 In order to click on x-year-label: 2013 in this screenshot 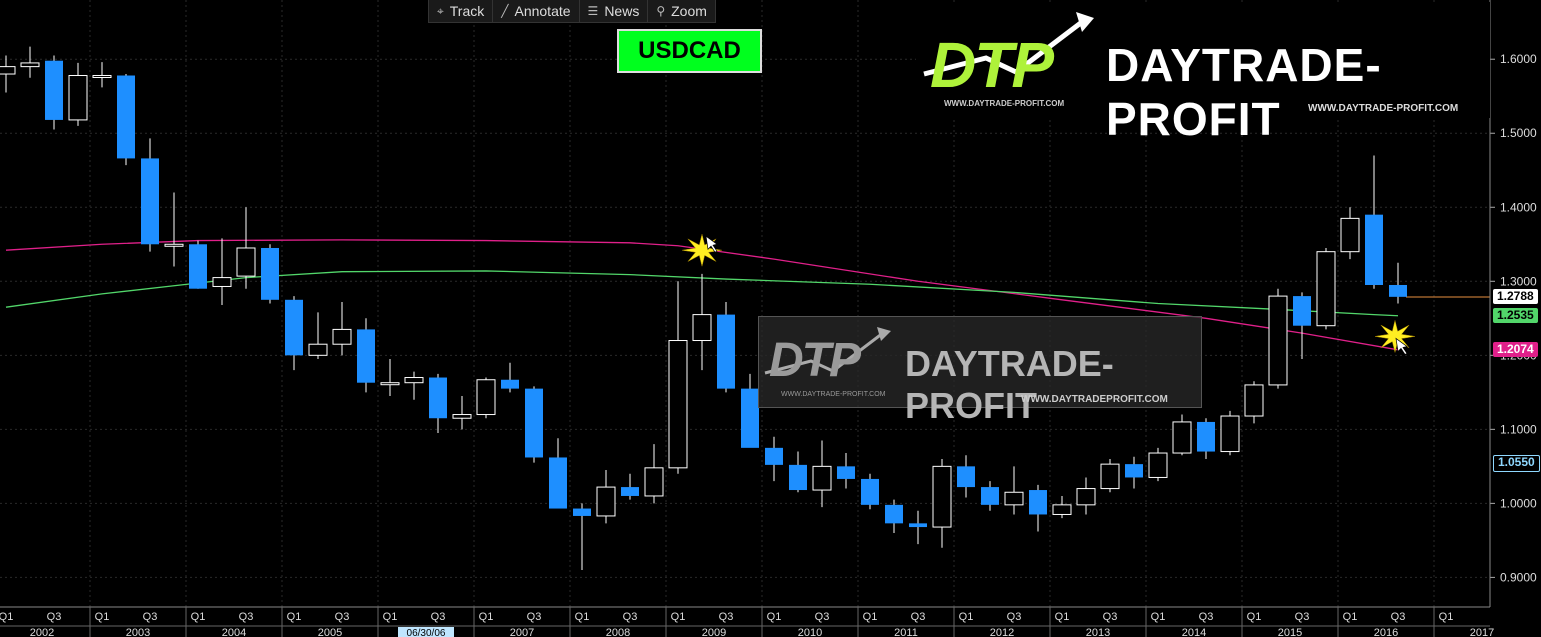, I will do `click(1098, 632)`.